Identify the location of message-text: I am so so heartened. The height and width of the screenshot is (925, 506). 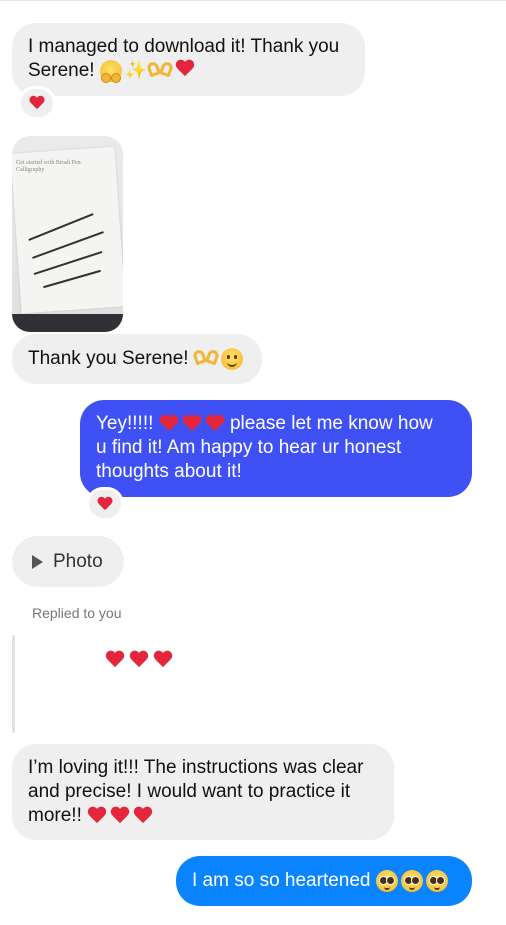
(281, 880).